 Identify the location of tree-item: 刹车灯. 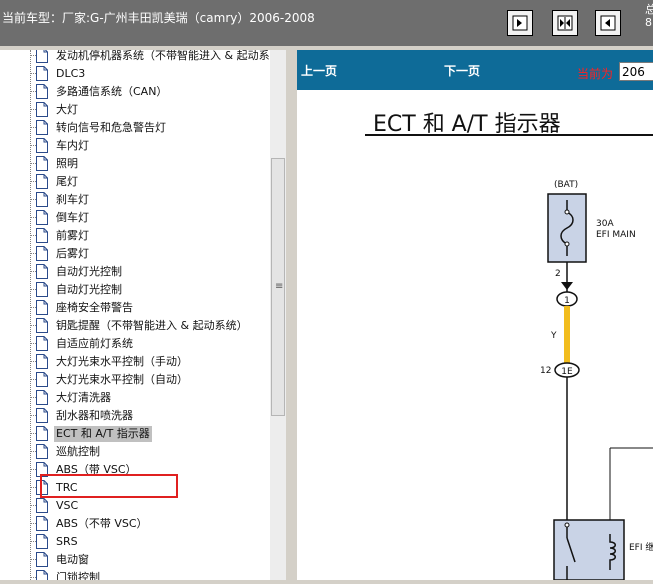
(150, 200).